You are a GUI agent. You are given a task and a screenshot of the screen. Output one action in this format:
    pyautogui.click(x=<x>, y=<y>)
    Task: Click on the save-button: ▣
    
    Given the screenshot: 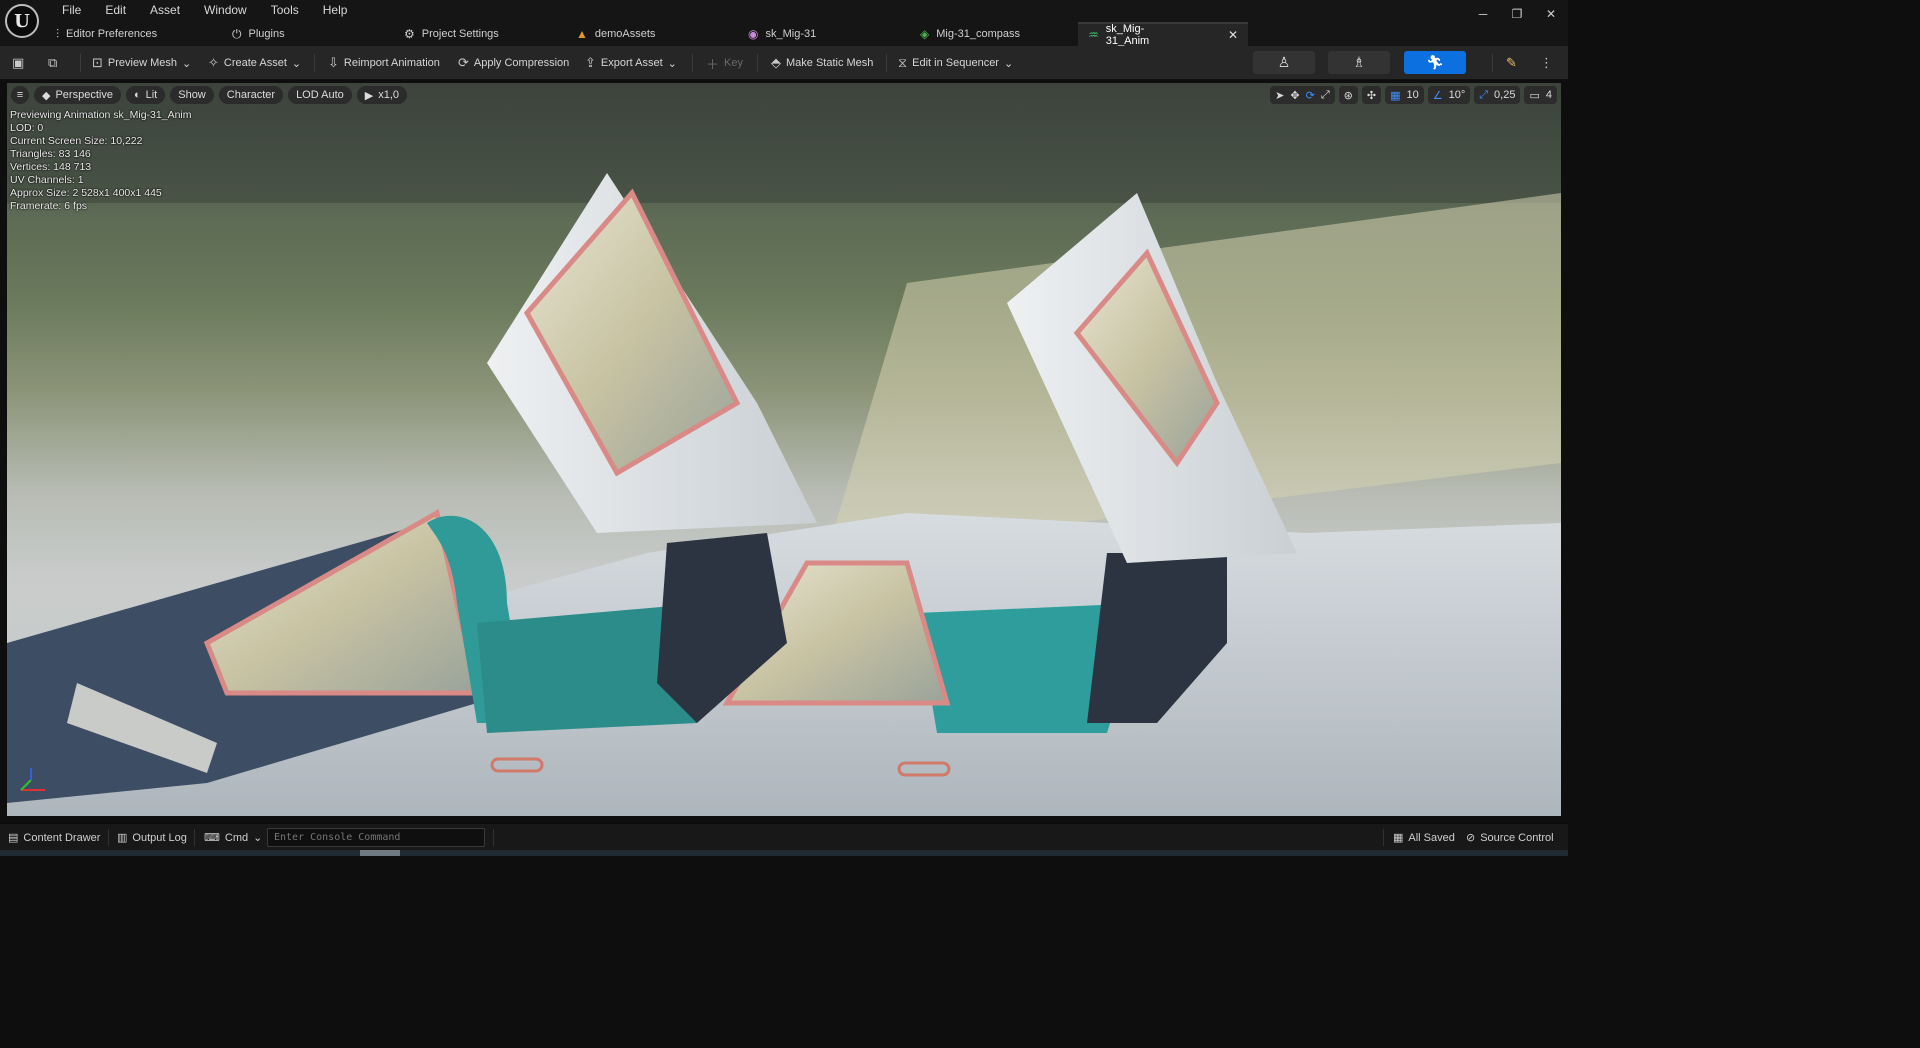 What is the action you would take?
    pyautogui.click(x=18, y=63)
    